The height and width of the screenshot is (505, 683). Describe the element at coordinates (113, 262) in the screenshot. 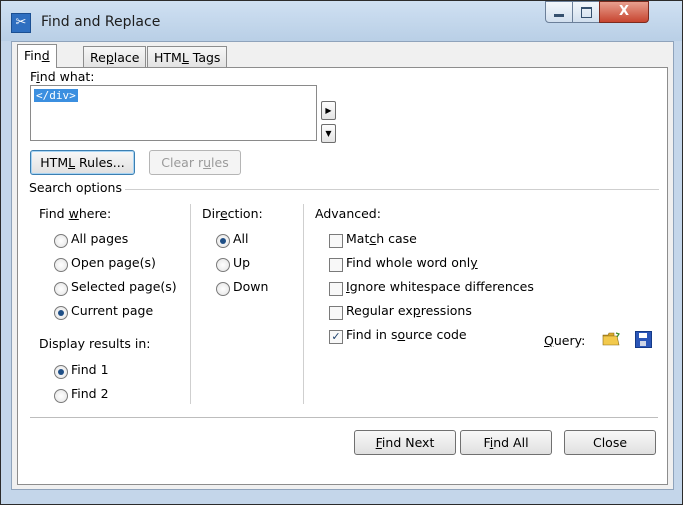

I see `find-where-label-open-pages: Open page(s)` at that location.